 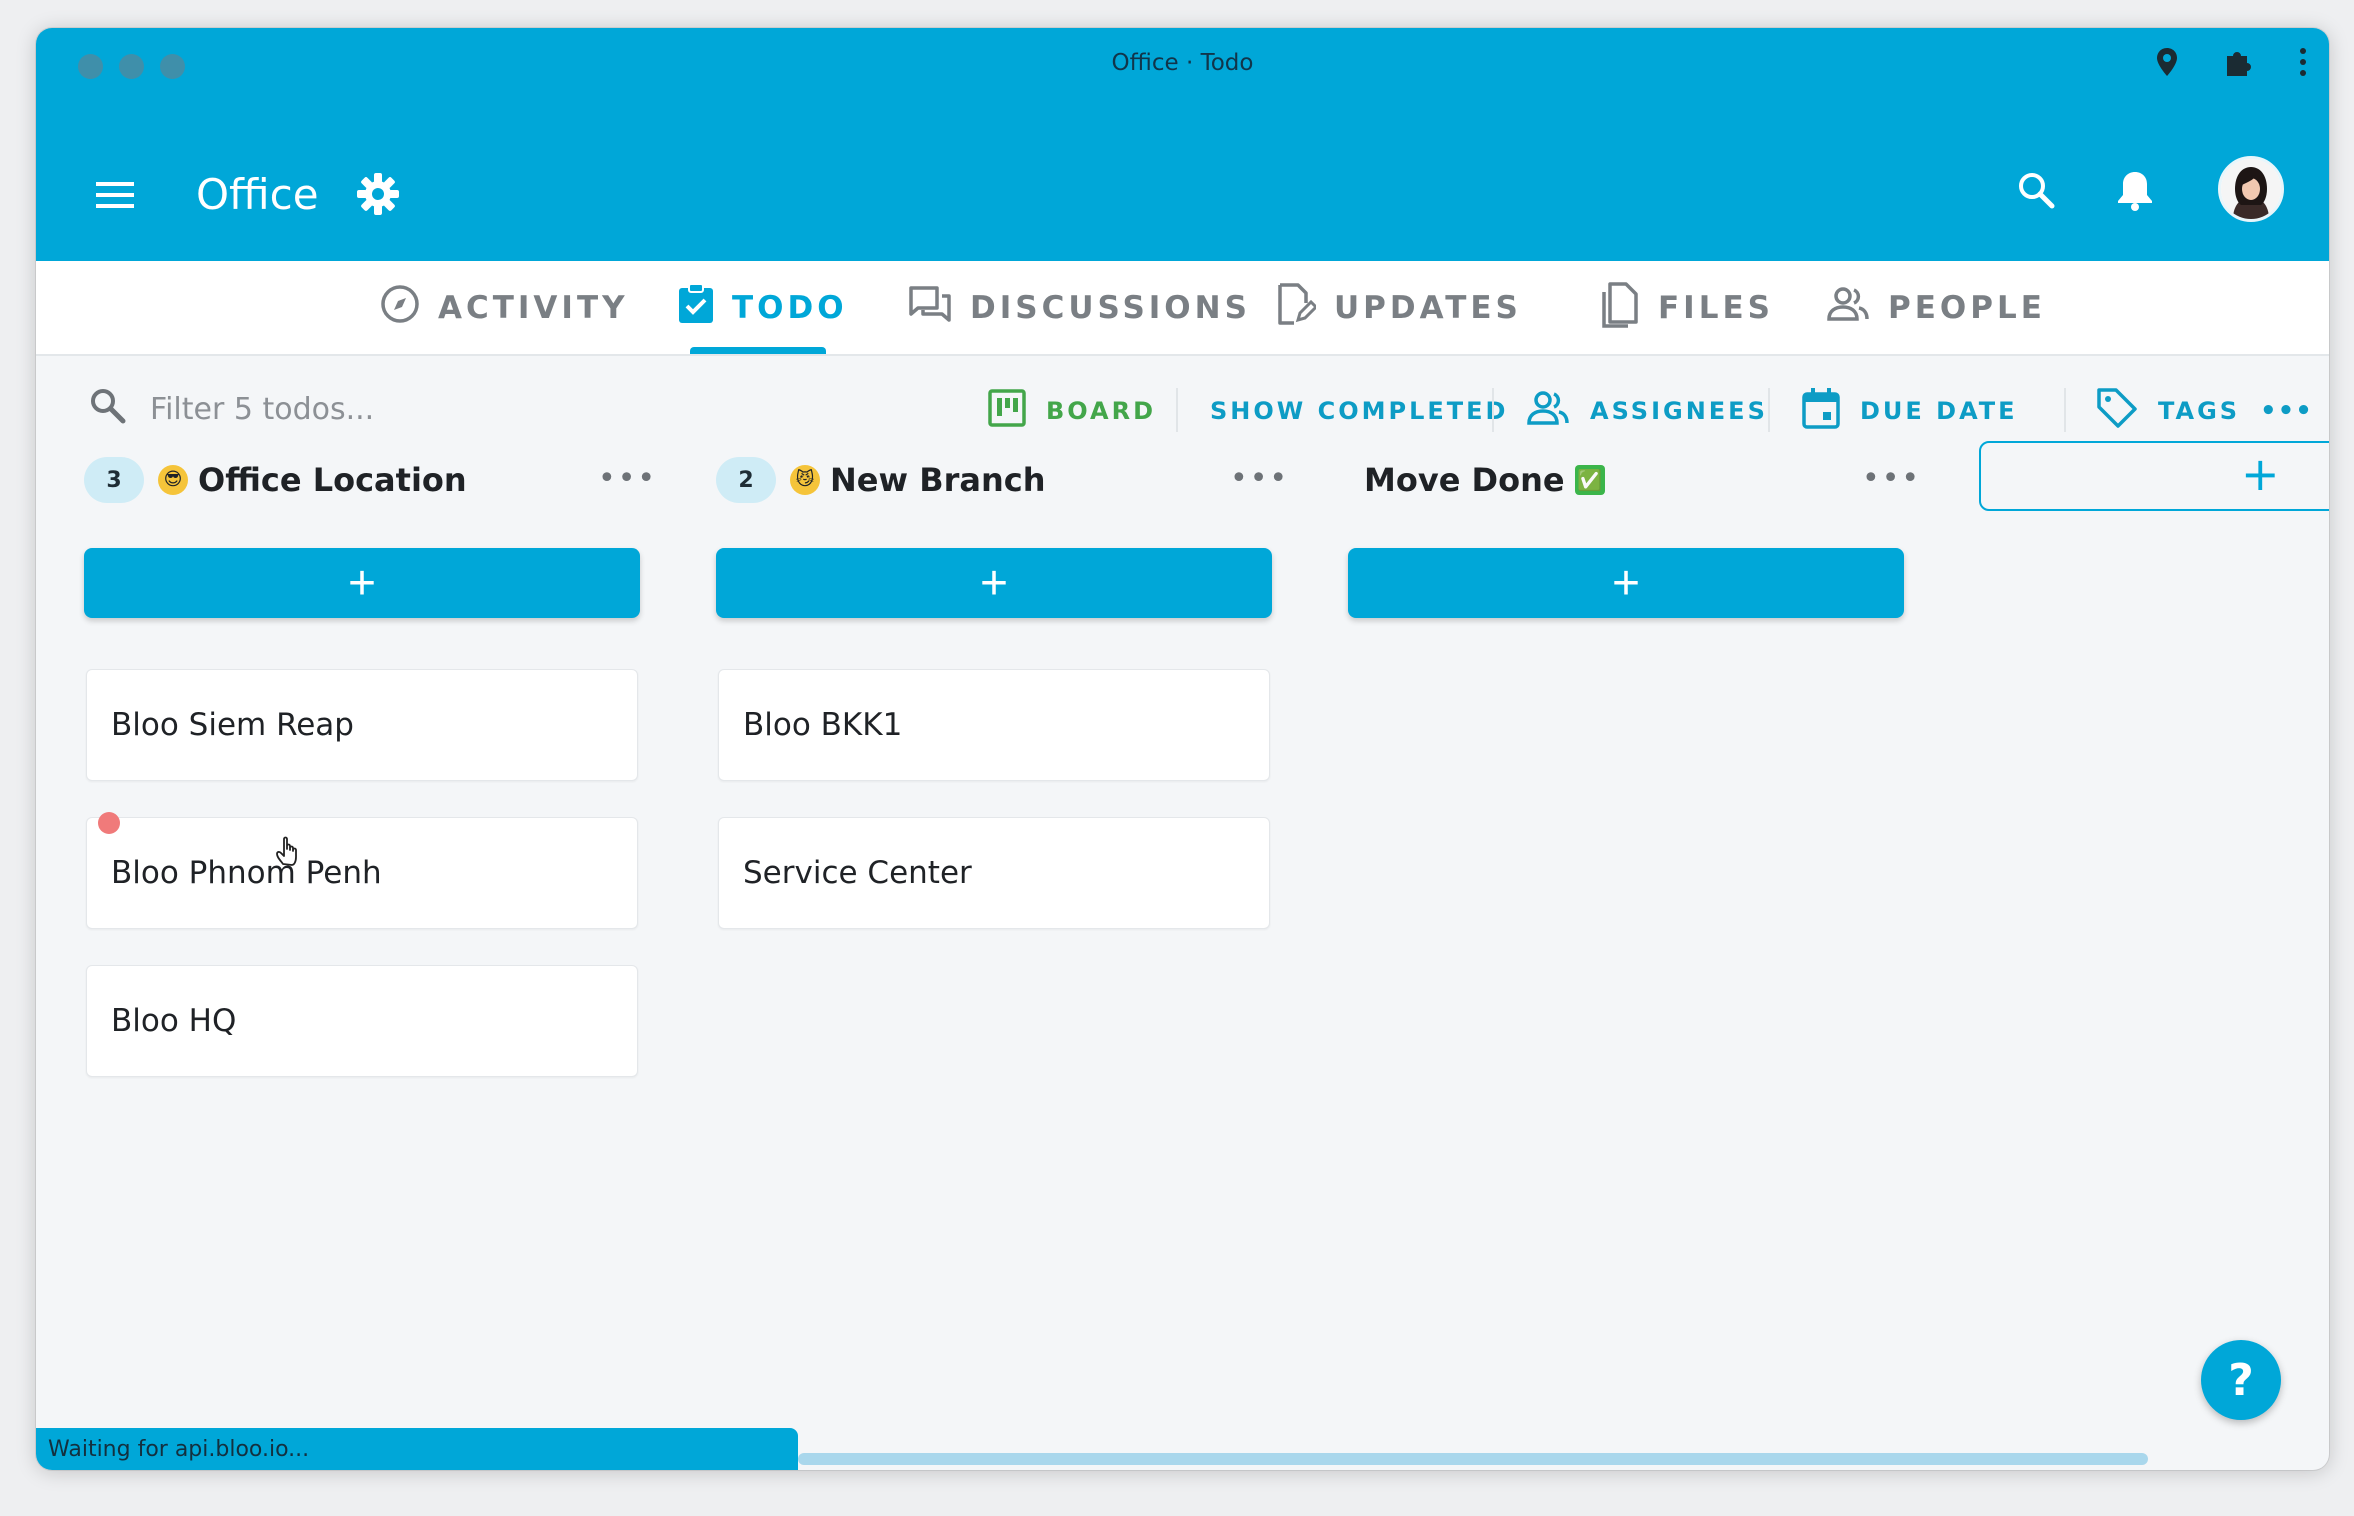 What do you see at coordinates (790, 307) in the screenshot?
I see `tab-label: TODO` at bounding box center [790, 307].